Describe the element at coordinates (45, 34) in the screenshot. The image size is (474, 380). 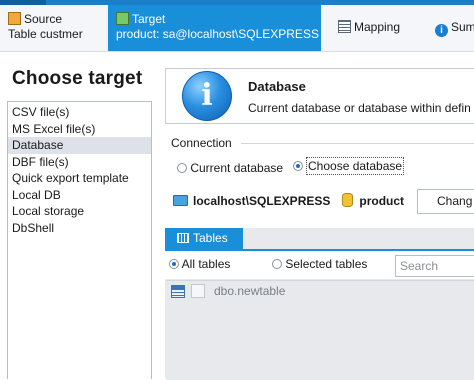
I see `step-source-detail: Table custmer` at that location.